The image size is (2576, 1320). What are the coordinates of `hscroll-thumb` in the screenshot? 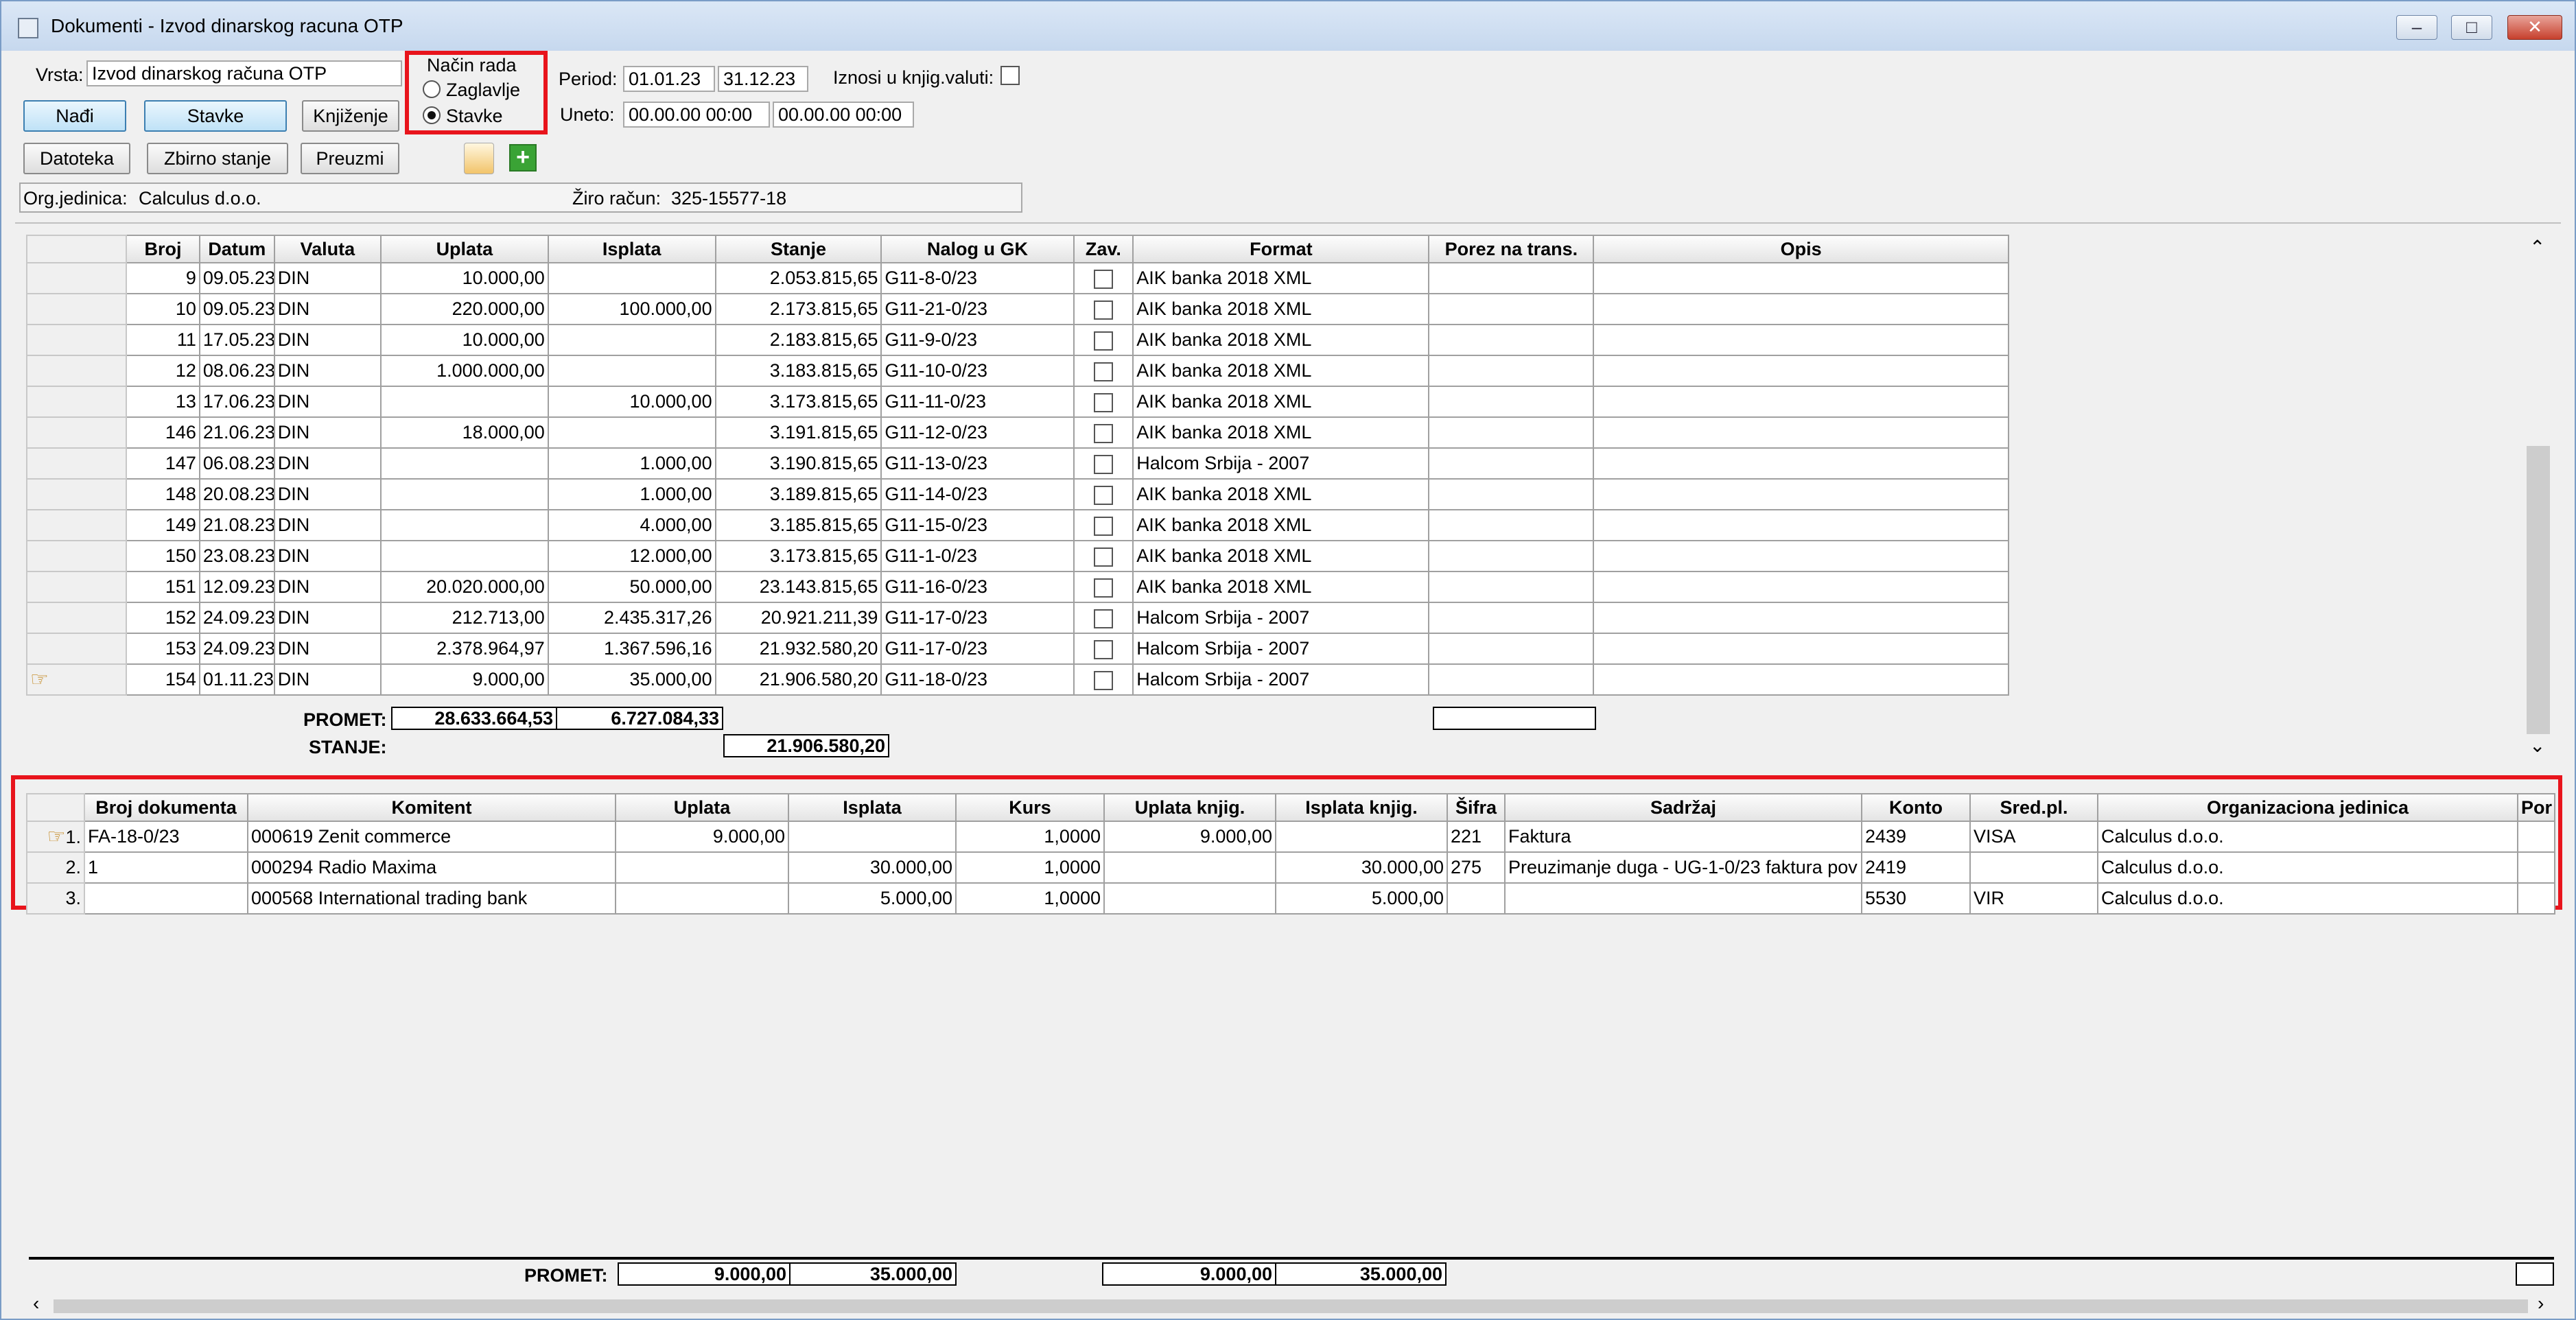 It's located at (1291, 1306).